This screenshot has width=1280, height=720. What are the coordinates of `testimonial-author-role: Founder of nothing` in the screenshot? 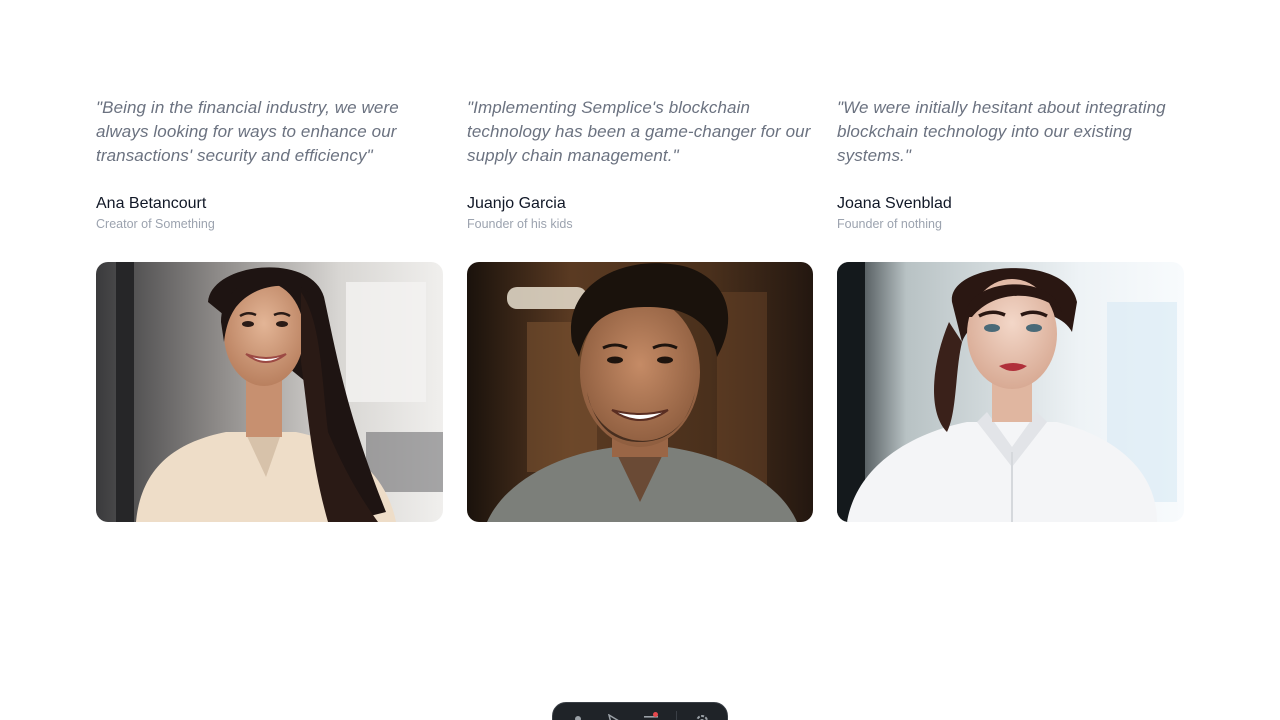 It's located at (889, 224).